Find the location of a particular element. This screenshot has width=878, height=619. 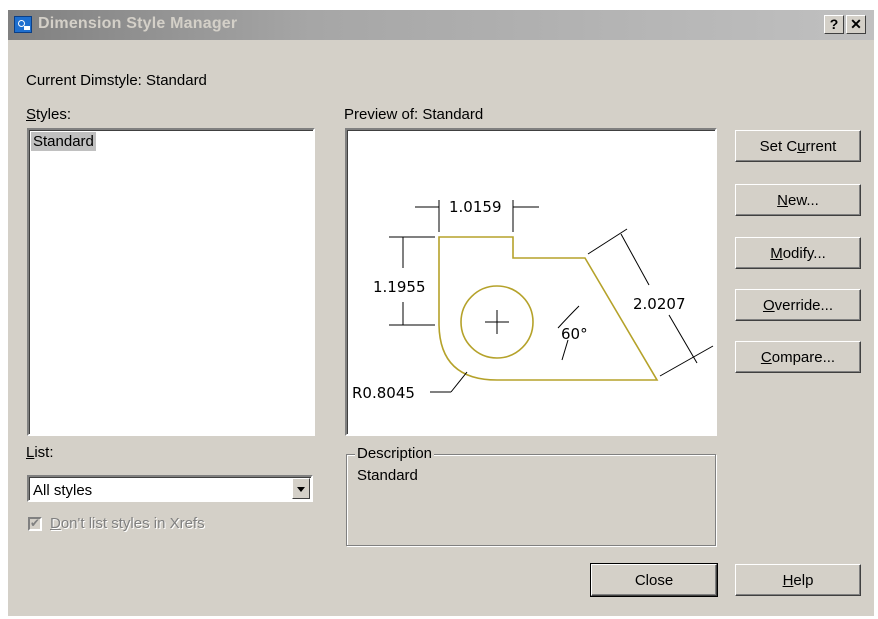

list-label: List: is located at coordinates (40, 452).